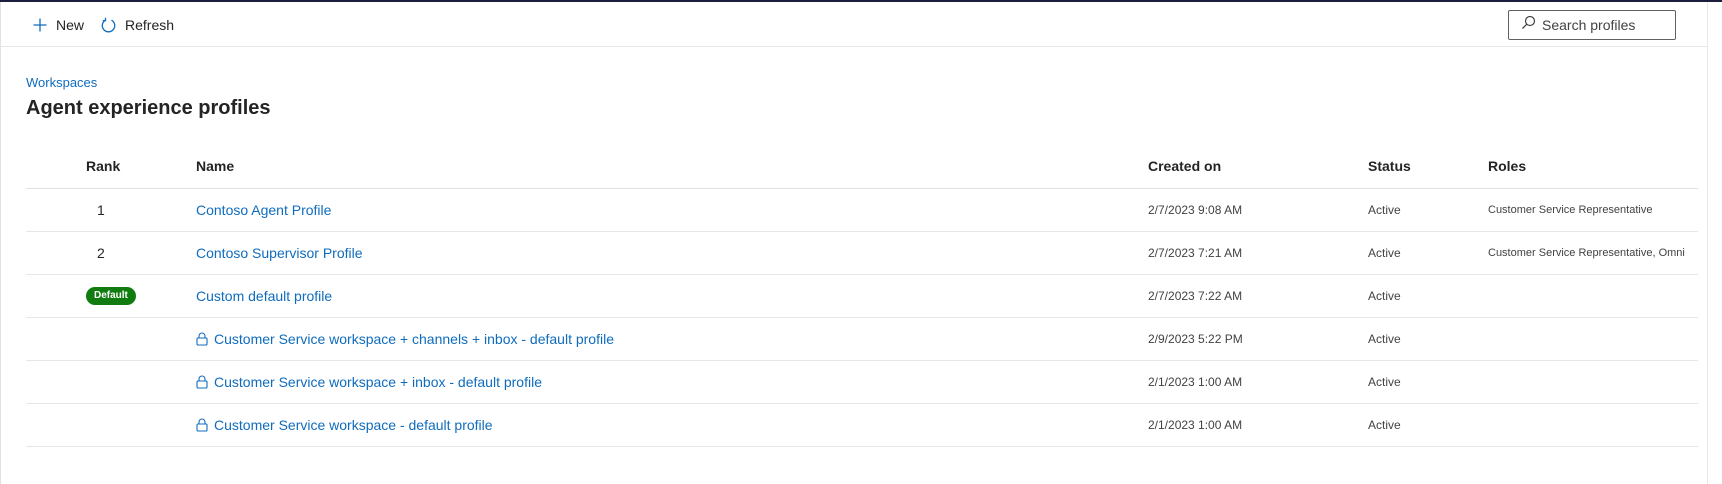 This screenshot has height=484, width=1722. I want to click on created-on-value: 2/9/2023 5:22 PM, so click(1195, 339).